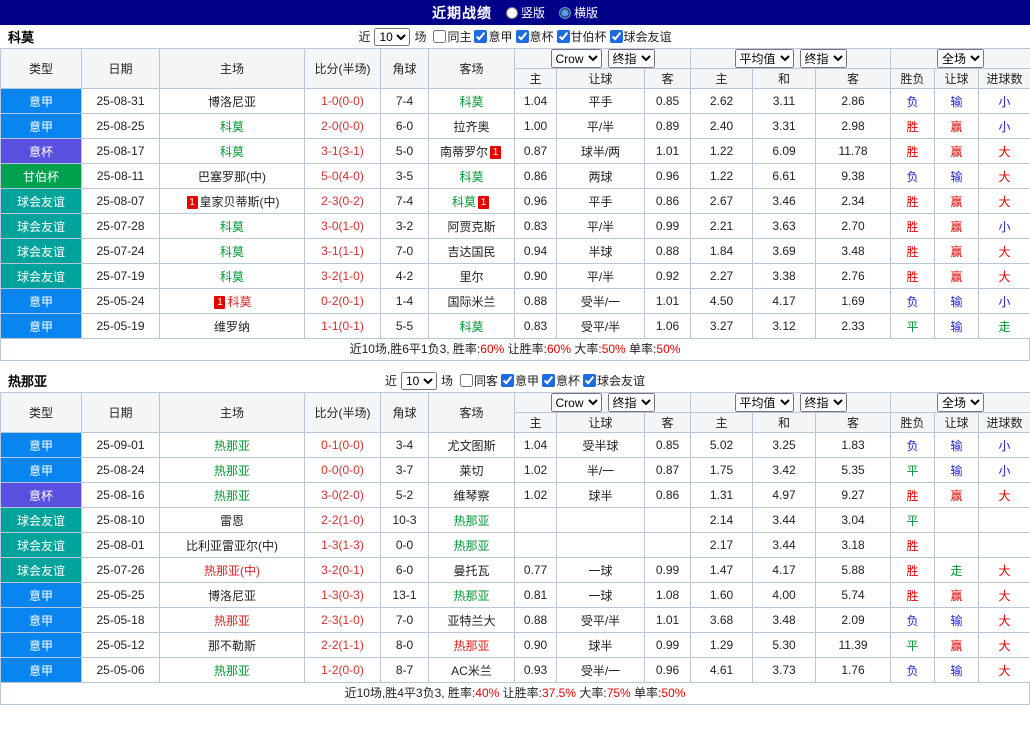 The image size is (1030, 734). I want to click on filter-option-同主: 同主, so click(452, 36).